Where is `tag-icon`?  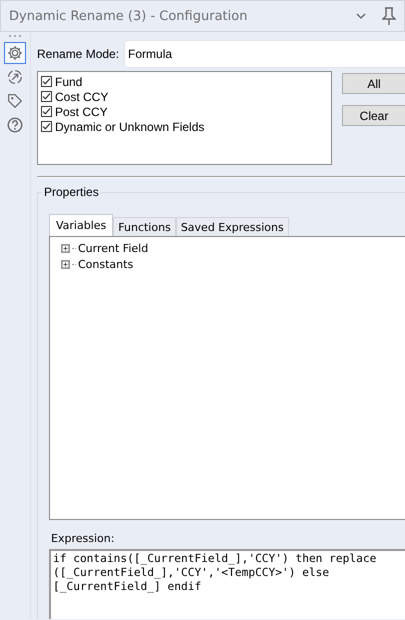 tag-icon is located at coordinates (15, 101).